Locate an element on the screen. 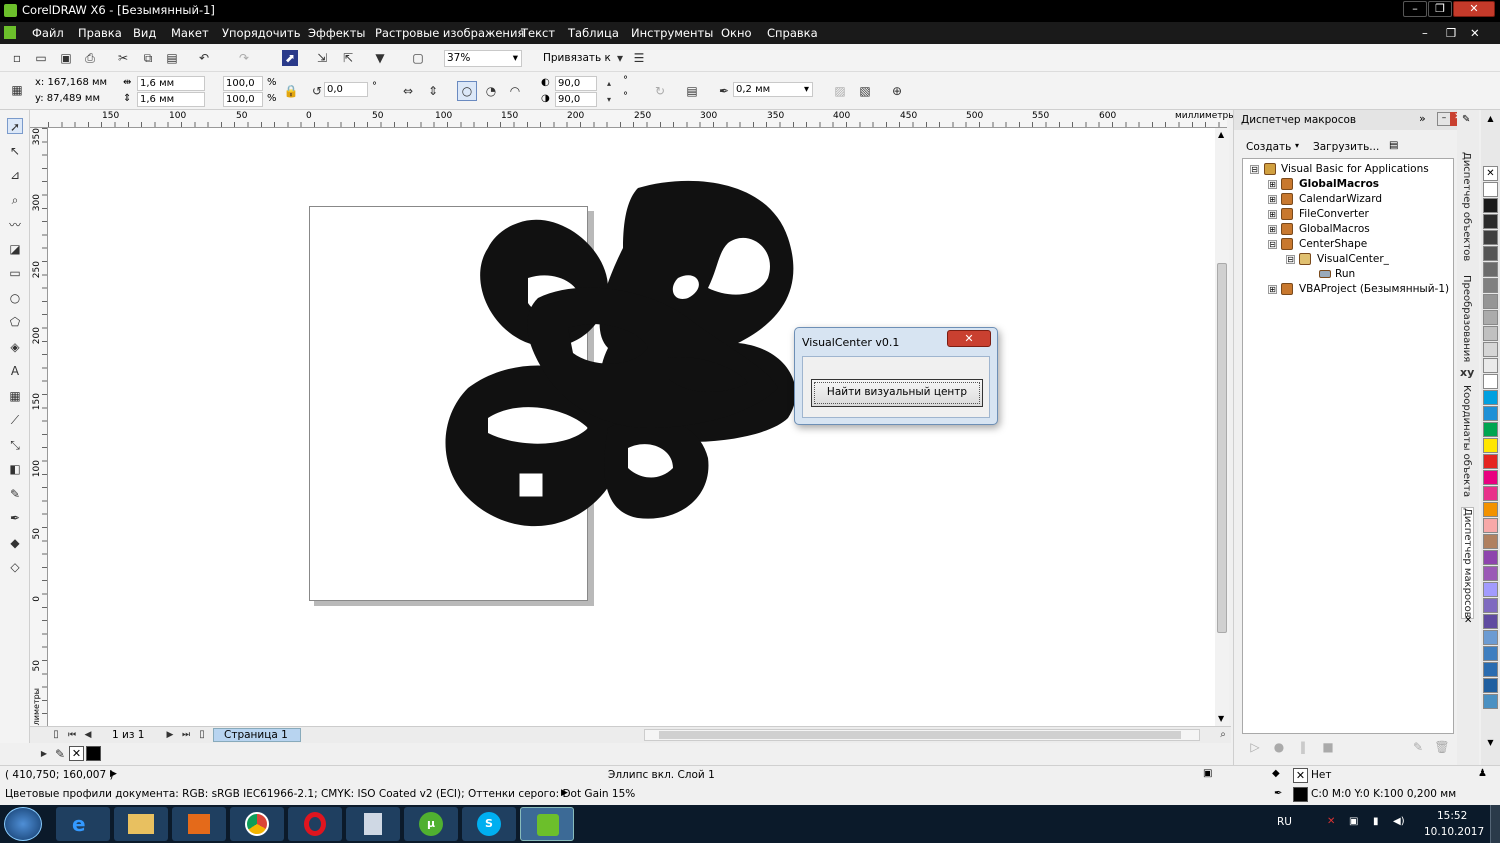 Image resolution: width=1500 pixels, height=843 pixels. menu-edit: Правка is located at coordinates (100, 33).